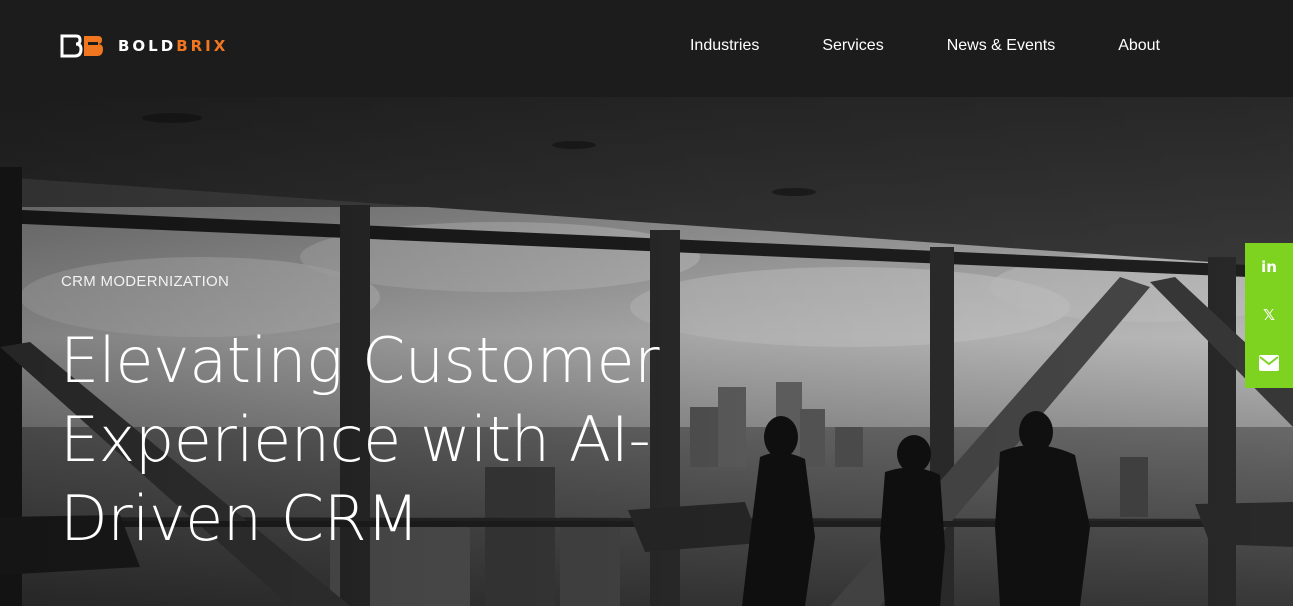 Image resolution: width=1293 pixels, height=606 pixels. I want to click on share-x-button: 𝕏, so click(1269, 315).